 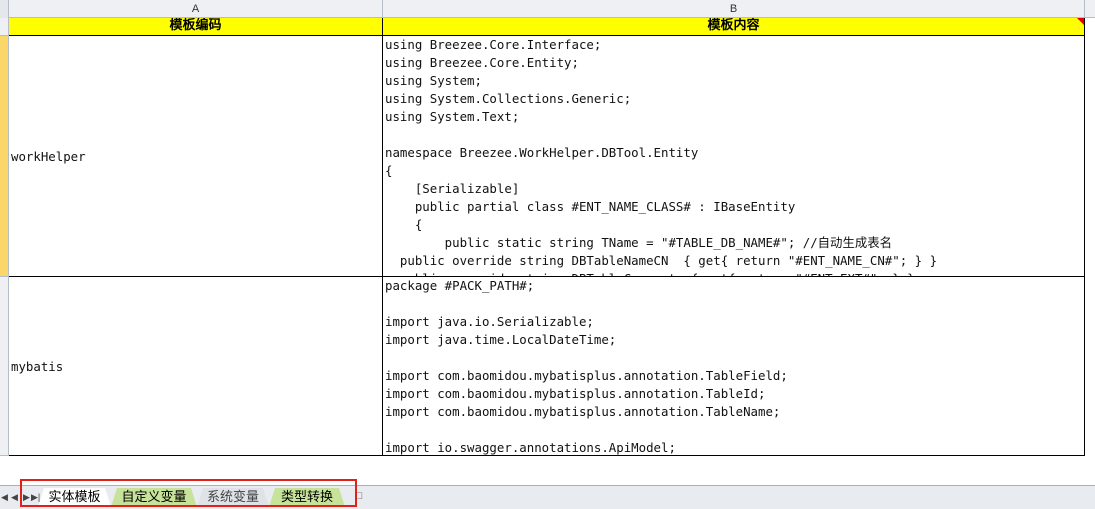 I want to click on cell-code-mybatis: mybatis, so click(x=196, y=366).